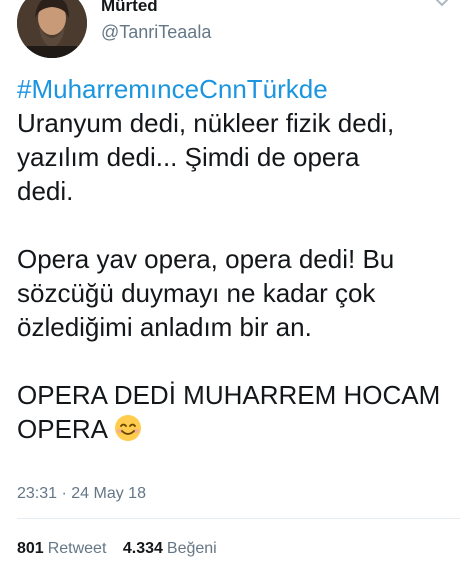 This screenshot has height=565, width=468. What do you see at coordinates (442, 5) in the screenshot?
I see `chevron-down-icon` at bounding box center [442, 5].